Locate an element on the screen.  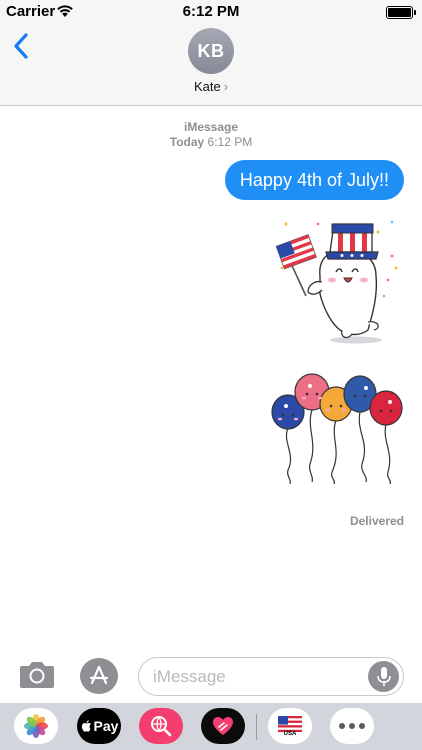
microphone-button is located at coordinates (383, 676).